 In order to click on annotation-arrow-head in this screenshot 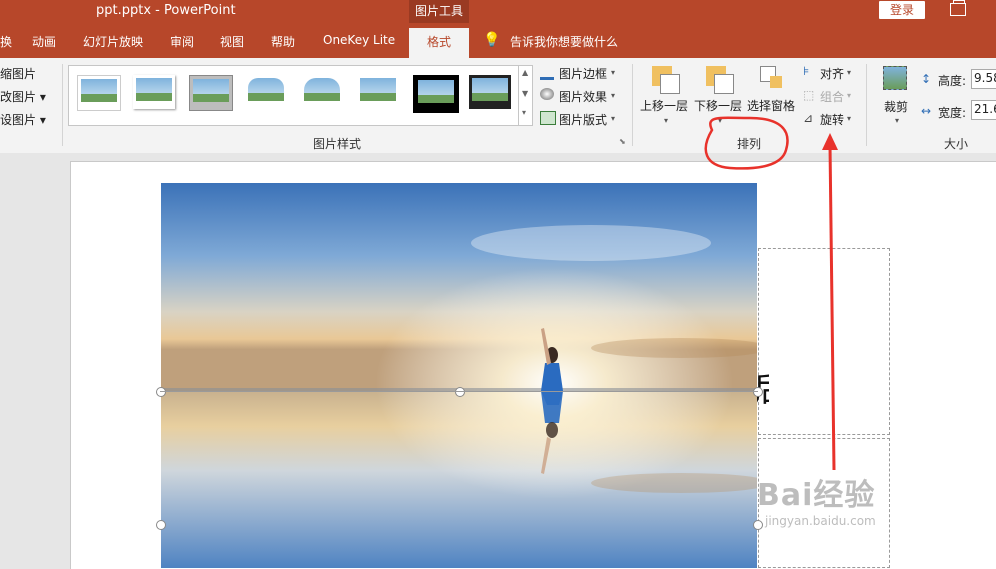, I will do `click(830, 141)`.